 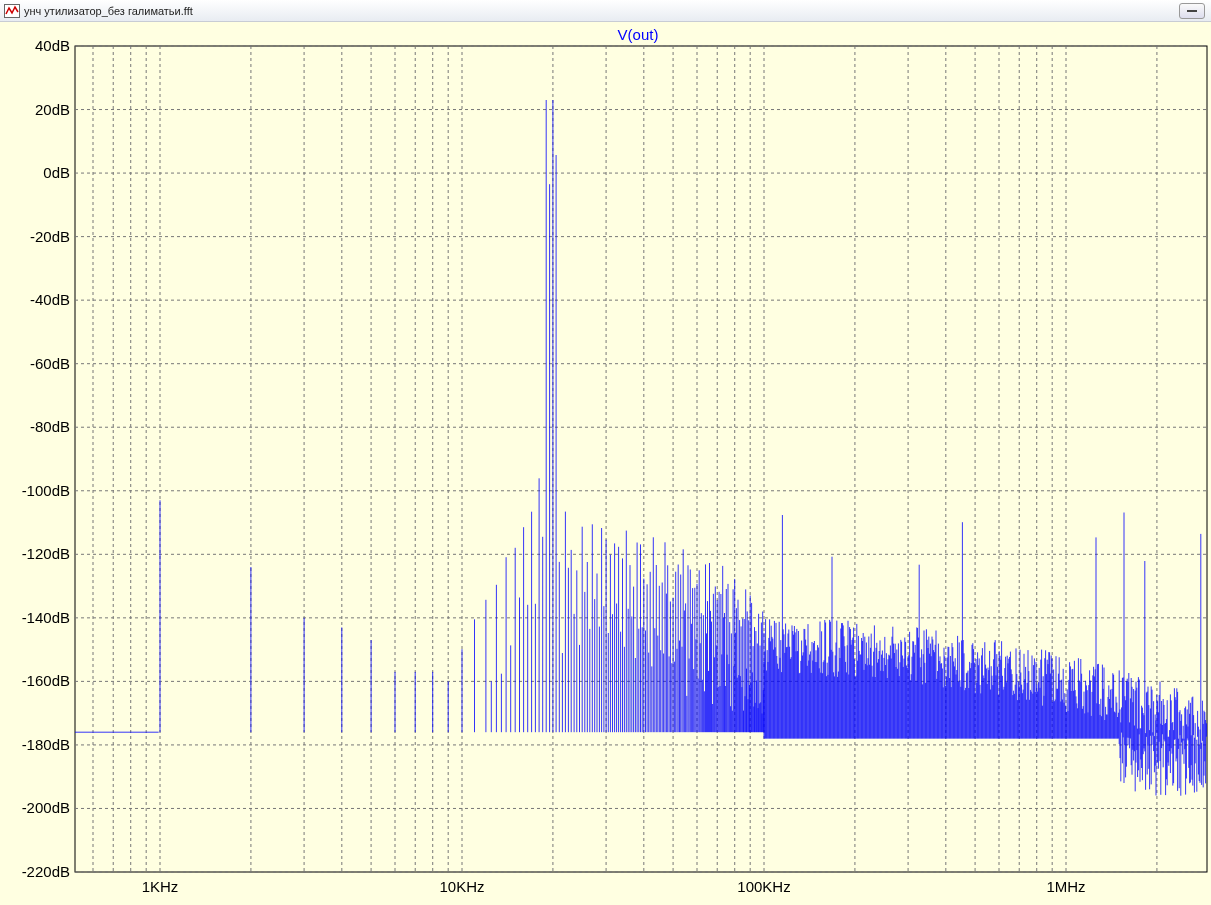 I want to click on y-axis-label: 40dB, so click(x=52, y=45).